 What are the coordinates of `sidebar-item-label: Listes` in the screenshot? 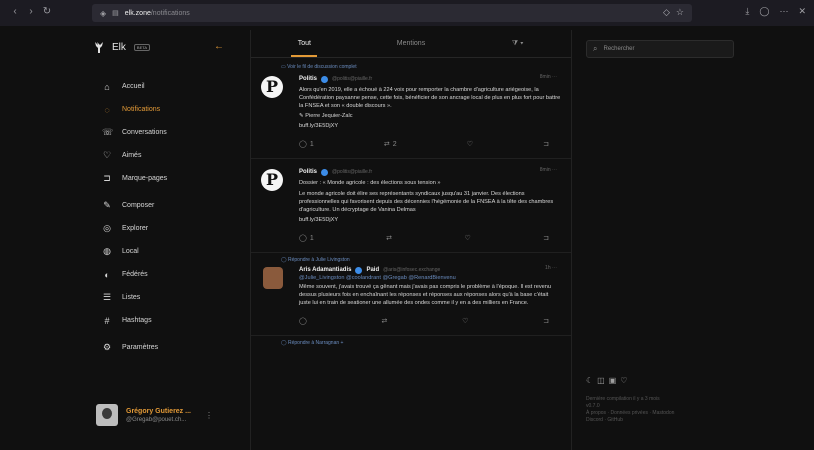 It's located at (131, 297).